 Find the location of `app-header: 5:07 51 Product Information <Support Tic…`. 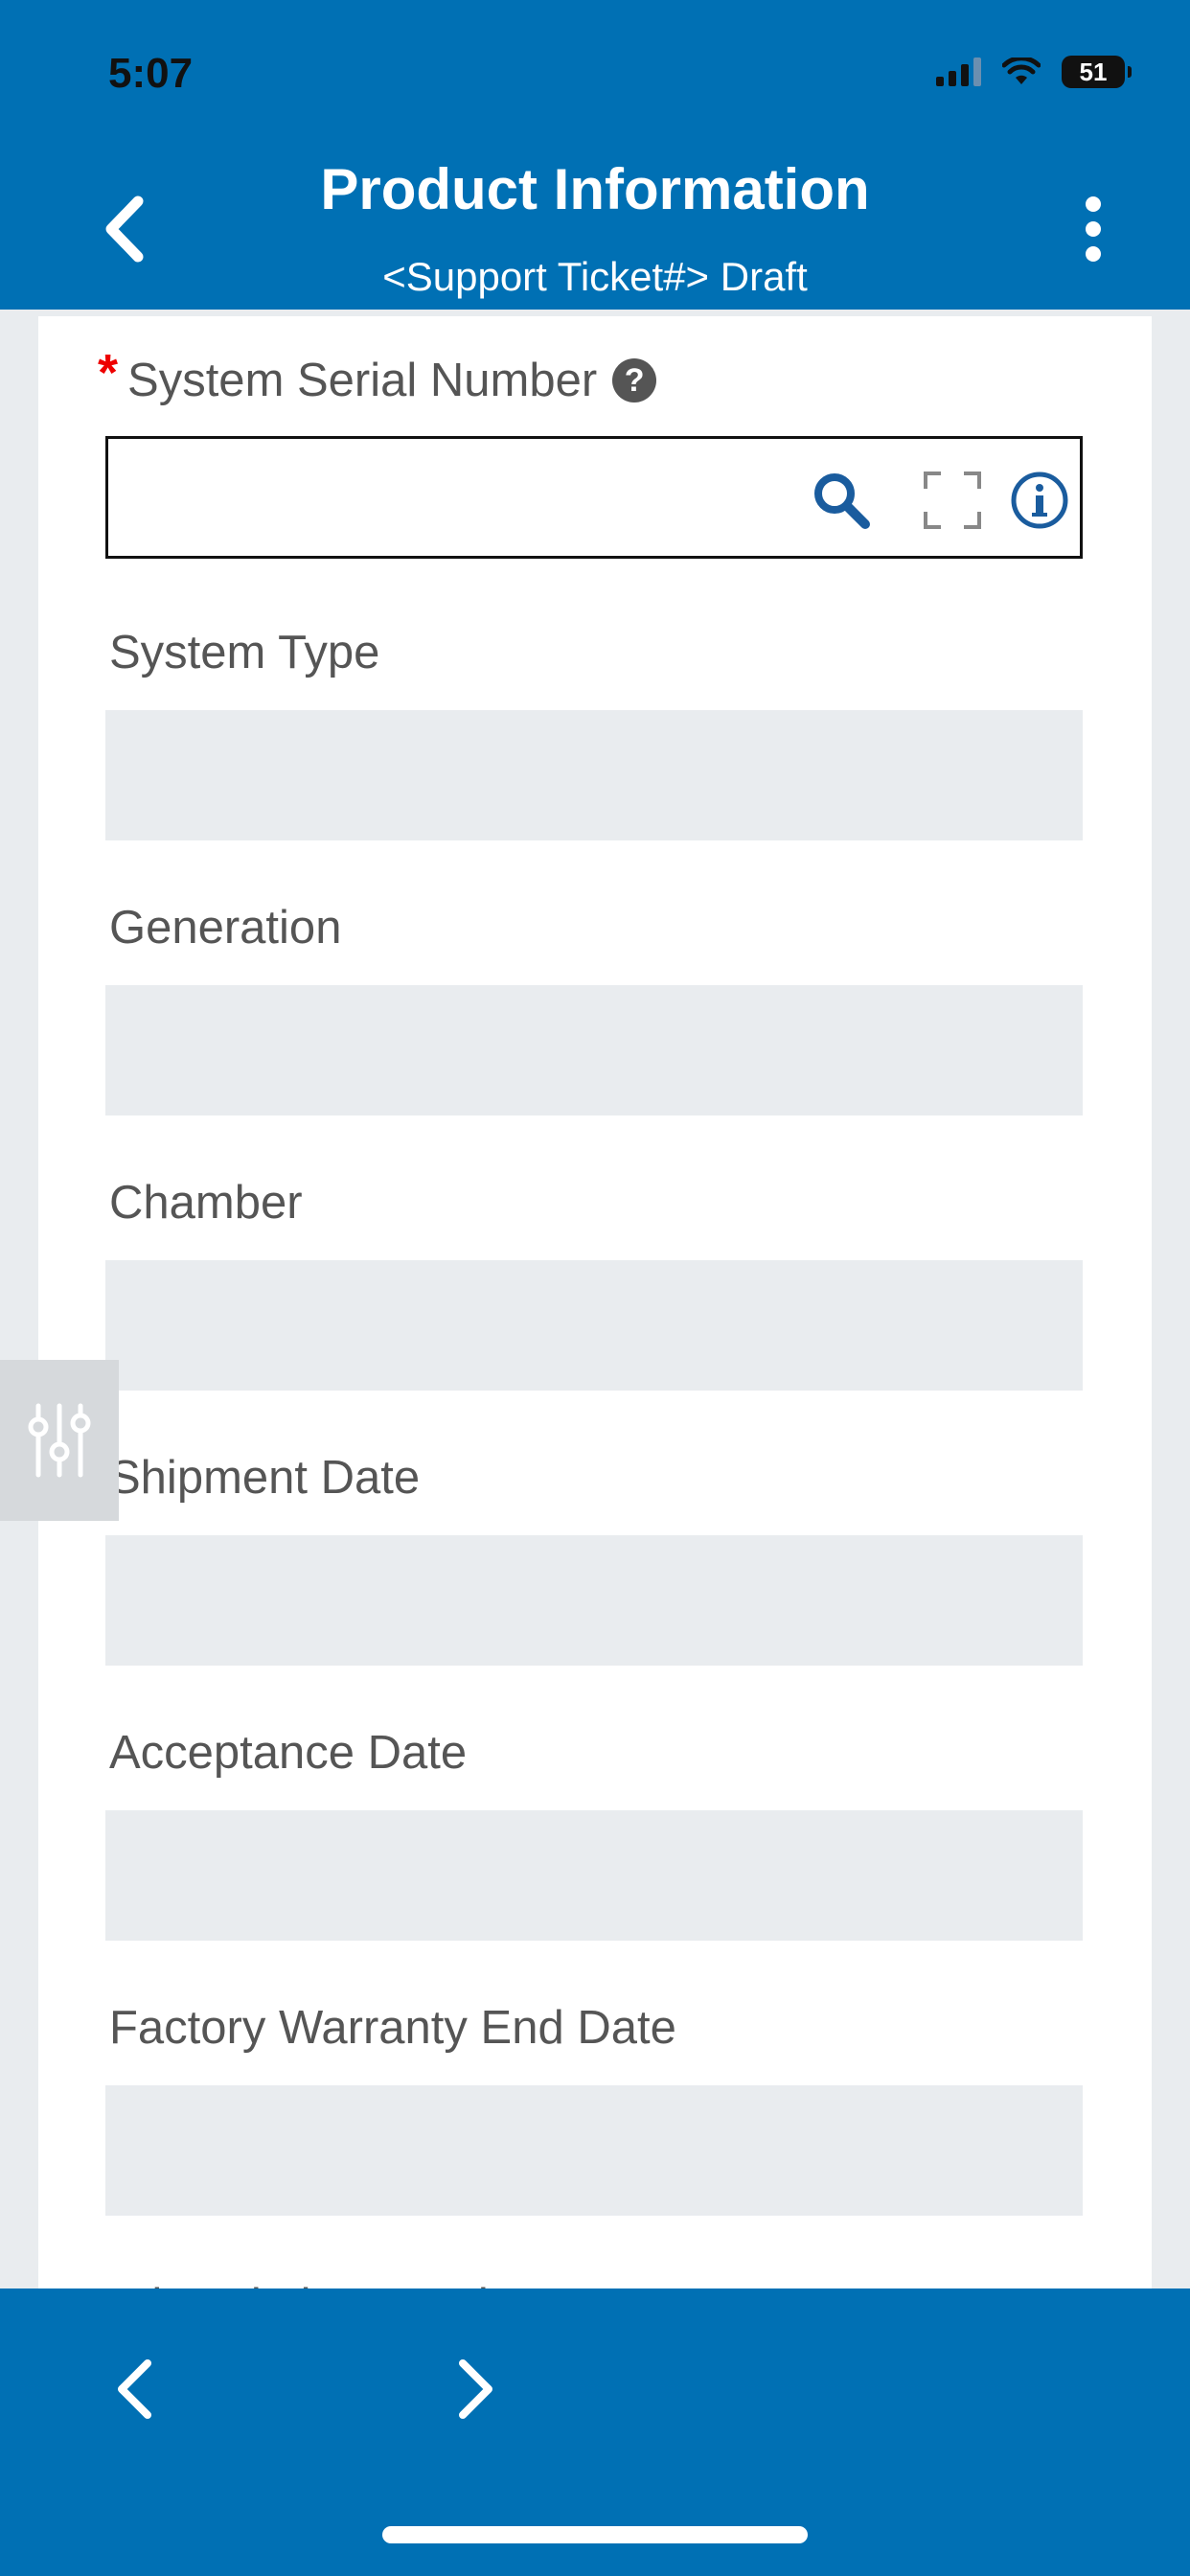

app-header: 5:07 51 Product Information <Support Tic… is located at coordinates (595, 155).